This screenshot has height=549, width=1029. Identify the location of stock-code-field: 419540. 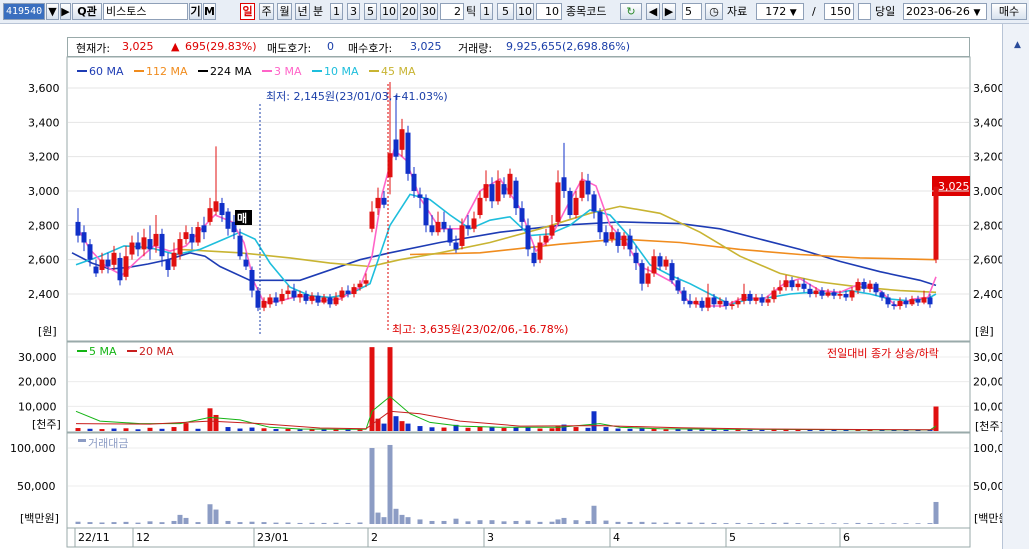
(24, 11).